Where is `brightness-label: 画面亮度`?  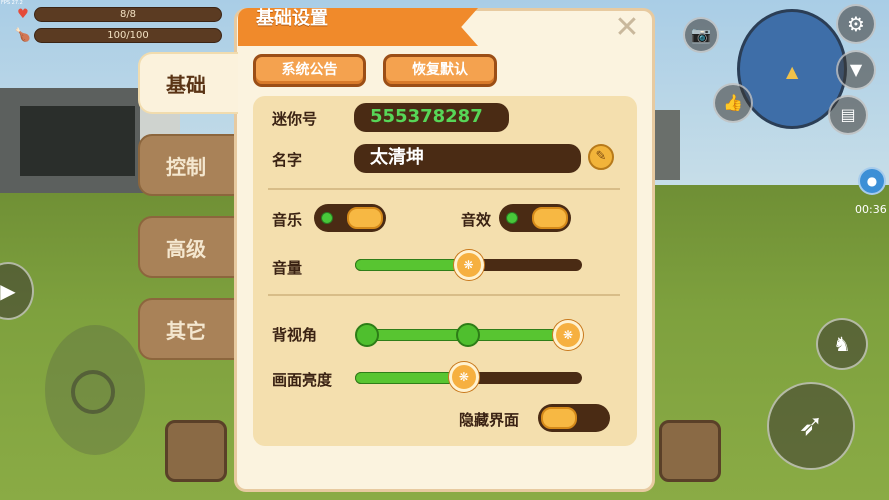 brightness-label: 画面亮度 is located at coordinates (302, 380).